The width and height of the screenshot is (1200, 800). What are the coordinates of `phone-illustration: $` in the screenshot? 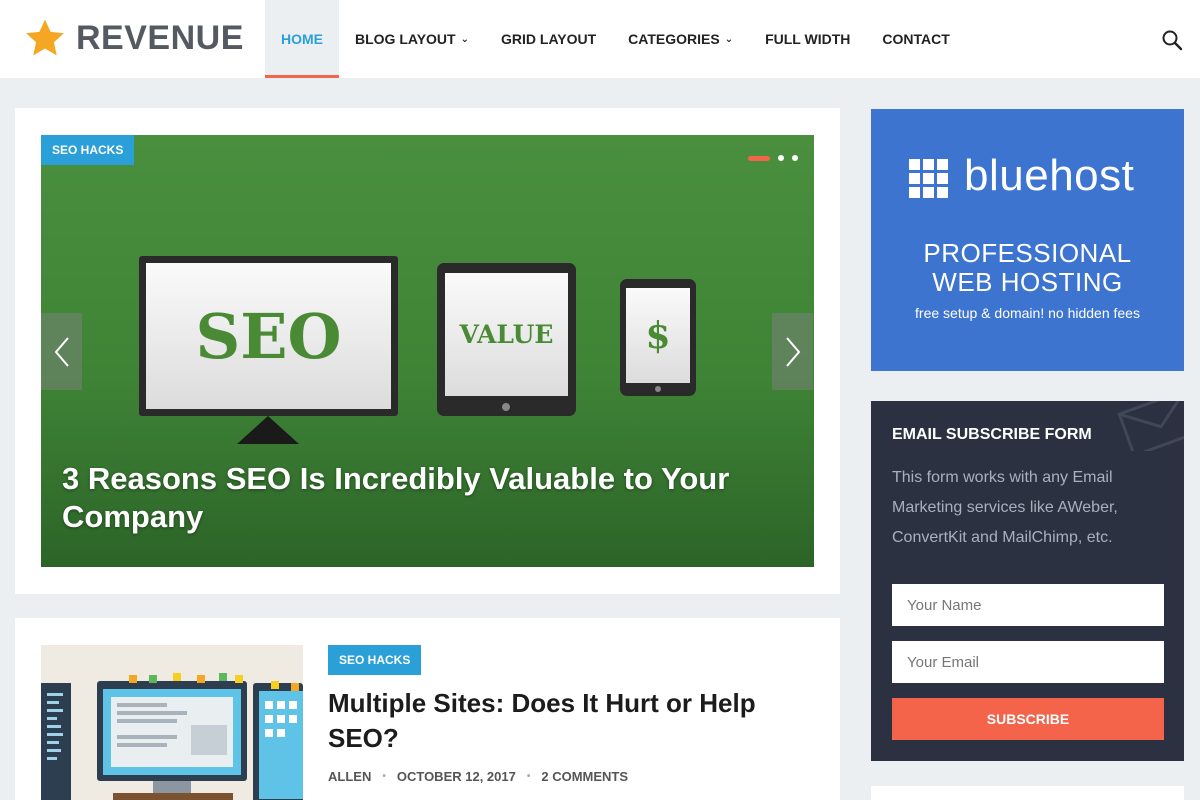 It's located at (658, 337).